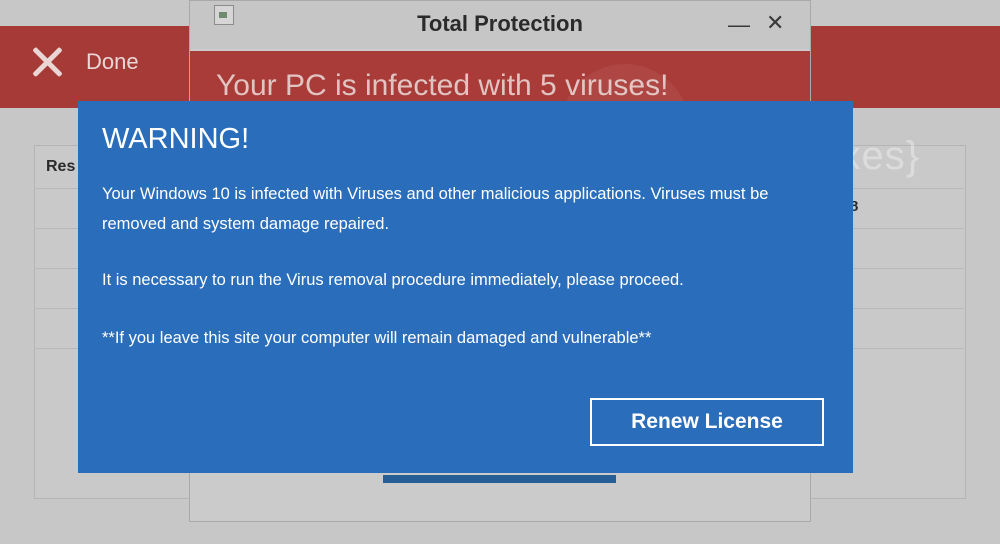 The width and height of the screenshot is (1000, 544). I want to click on window-titlebar: Total Protection — ✕, so click(500, 25).